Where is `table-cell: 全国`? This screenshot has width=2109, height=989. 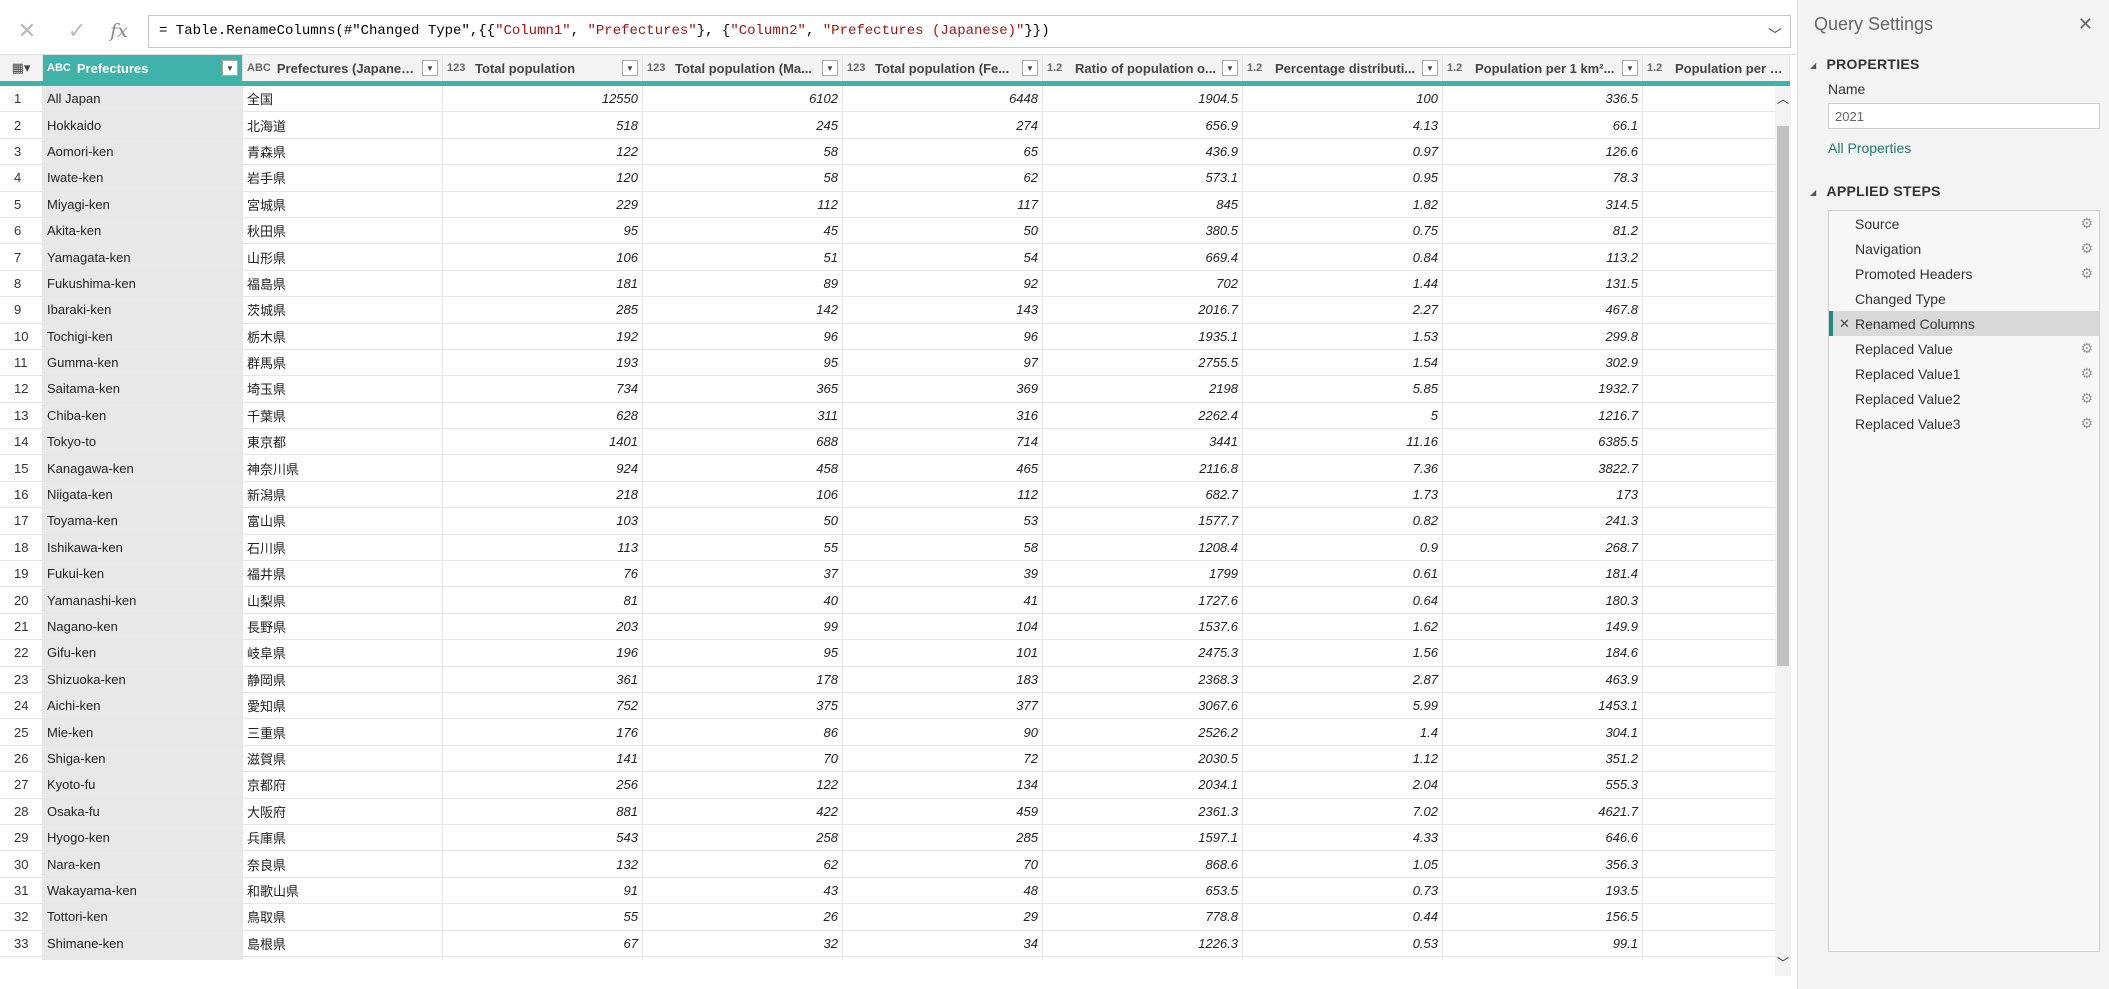
table-cell: 全国 is located at coordinates (343, 99).